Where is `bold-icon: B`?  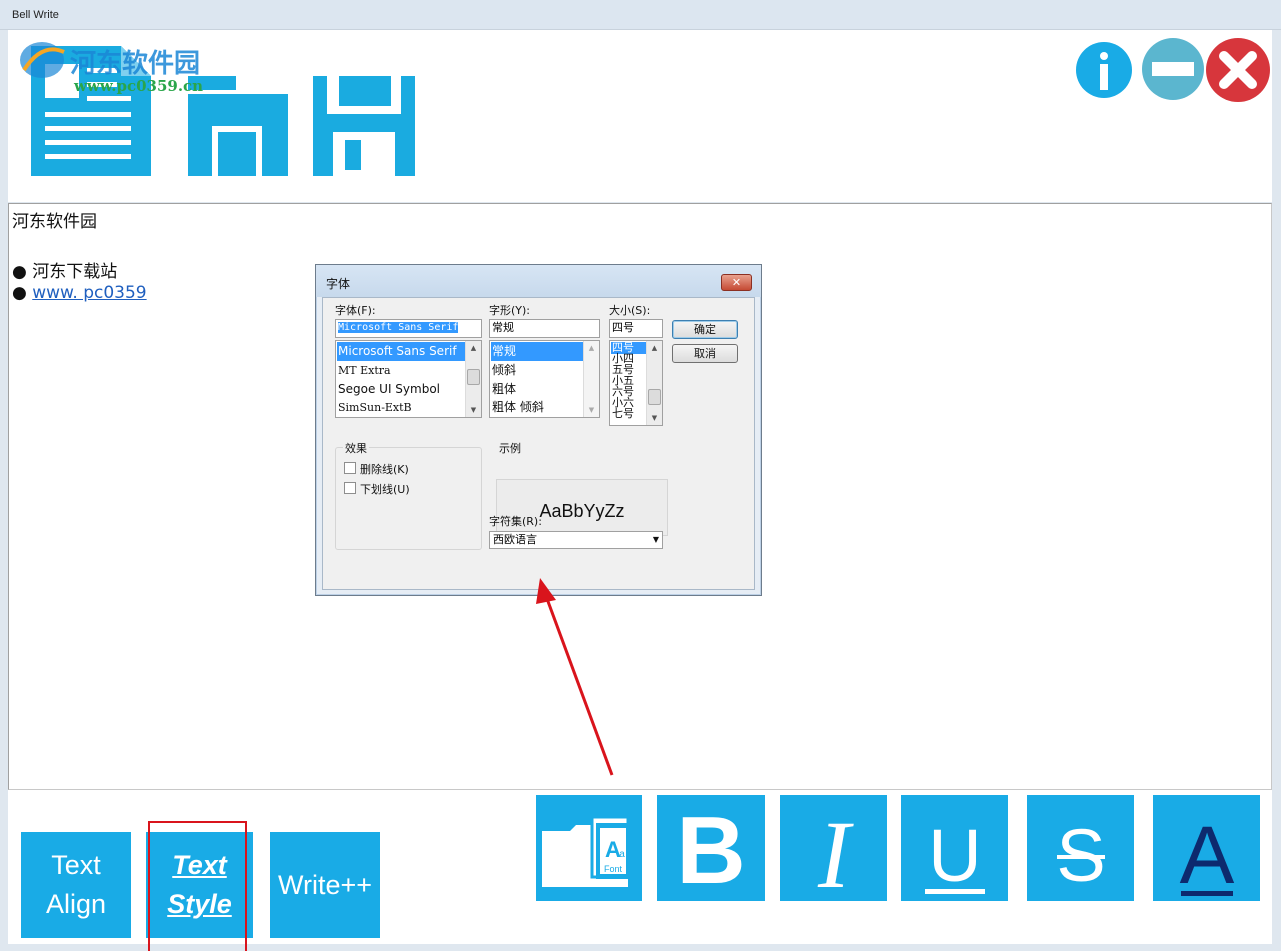
bold-icon: B is located at coordinates (710, 850).